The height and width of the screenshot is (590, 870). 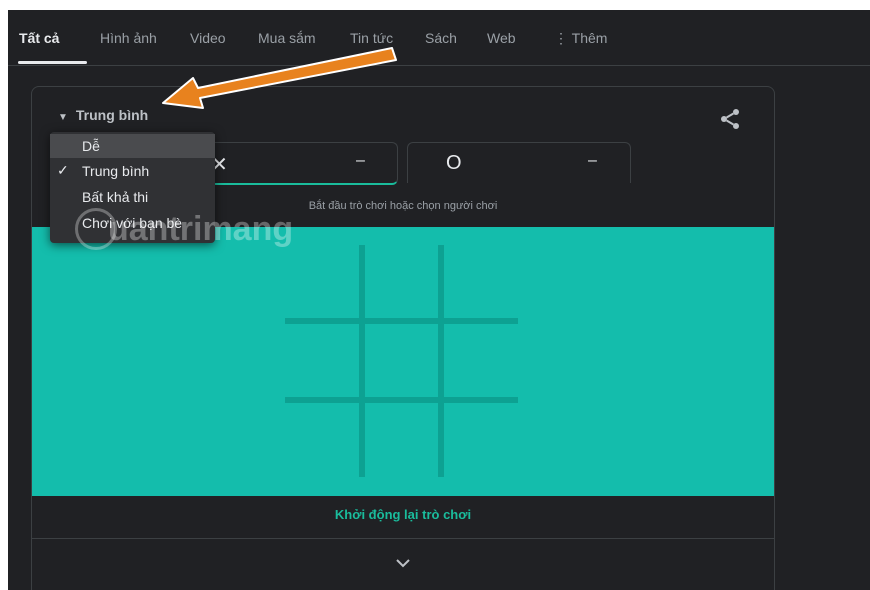 I want to click on tab-web: Web, so click(x=501, y=38).